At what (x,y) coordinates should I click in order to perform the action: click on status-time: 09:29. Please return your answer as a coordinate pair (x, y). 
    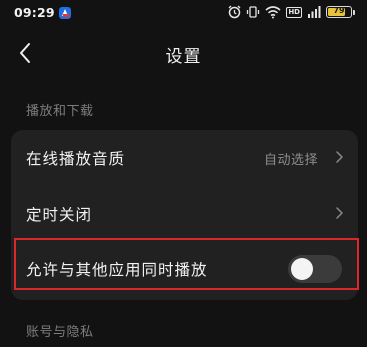
    Looking at the image, I should click on (34, 12).